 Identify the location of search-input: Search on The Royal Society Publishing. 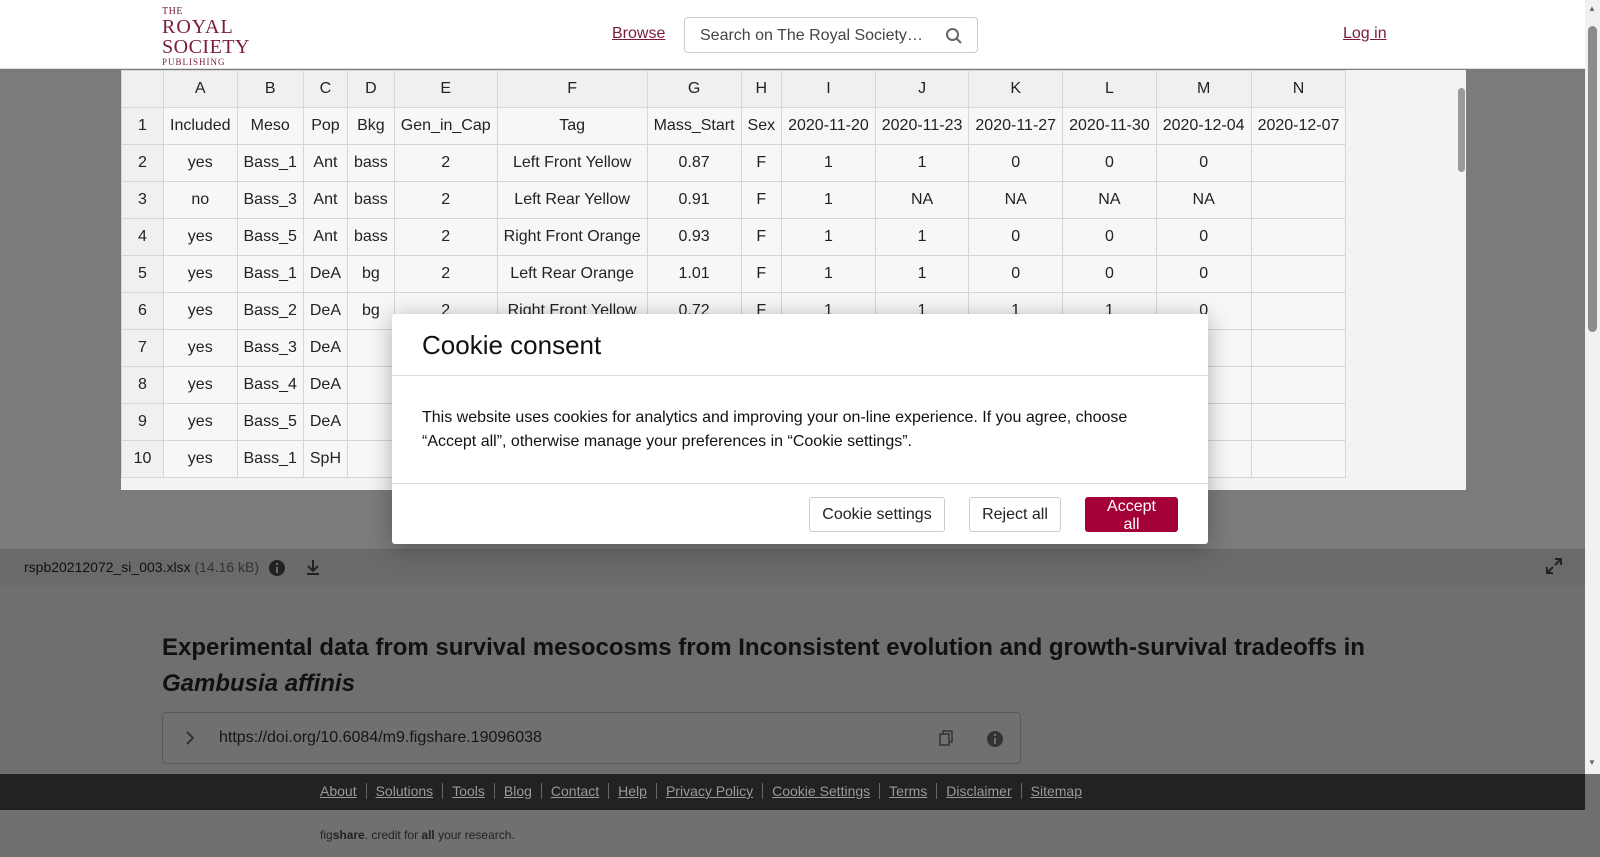
(831, 35).